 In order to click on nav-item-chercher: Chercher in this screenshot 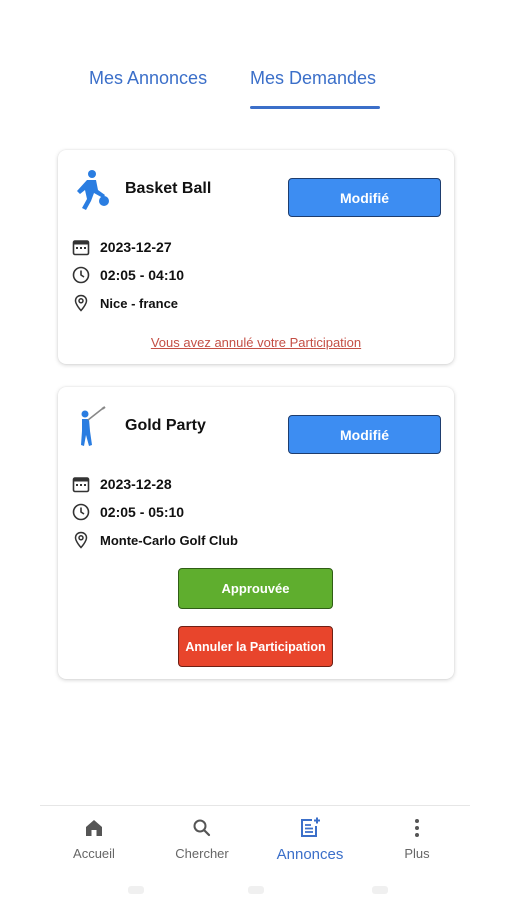, I will do `click(202, 838)`.